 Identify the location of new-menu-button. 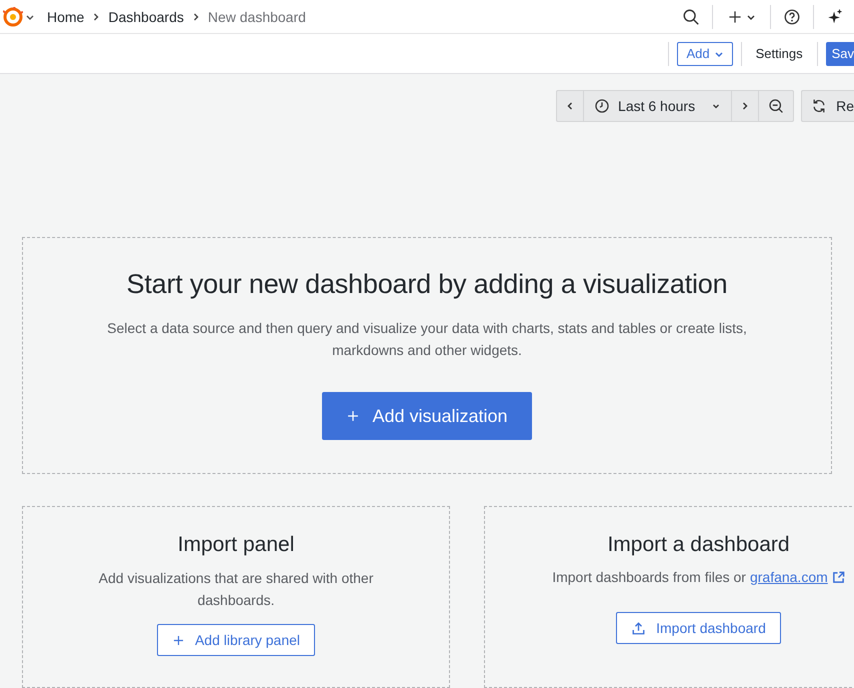
(741, 16).